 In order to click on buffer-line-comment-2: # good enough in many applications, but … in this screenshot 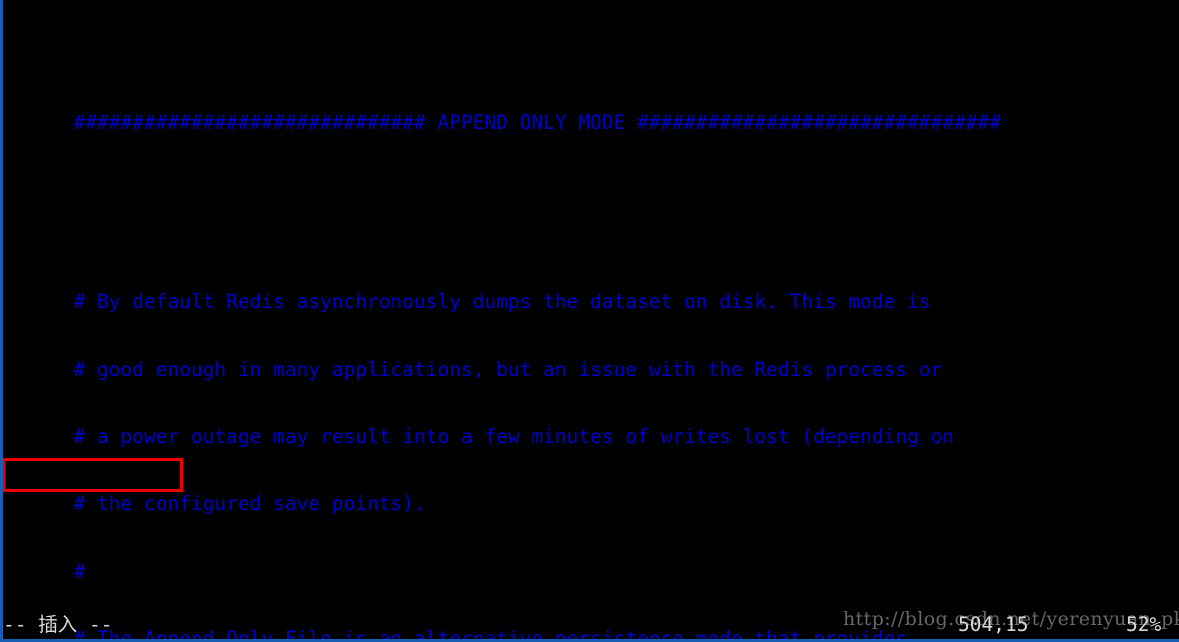, I will do `click(591, 358)`.